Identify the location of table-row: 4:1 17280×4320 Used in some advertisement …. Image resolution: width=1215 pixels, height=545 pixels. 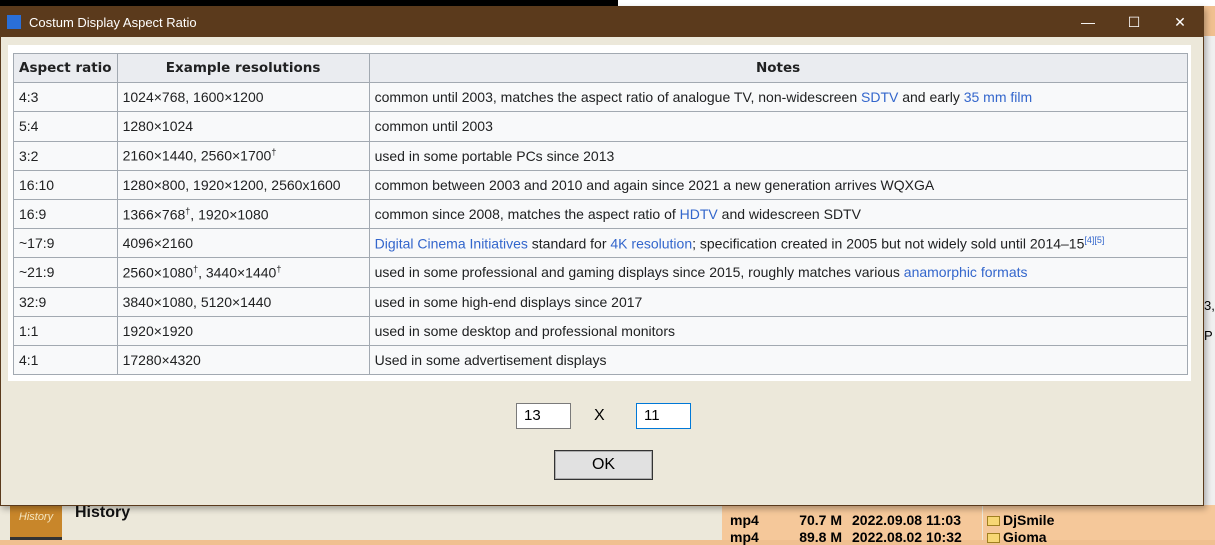
(600, 360).